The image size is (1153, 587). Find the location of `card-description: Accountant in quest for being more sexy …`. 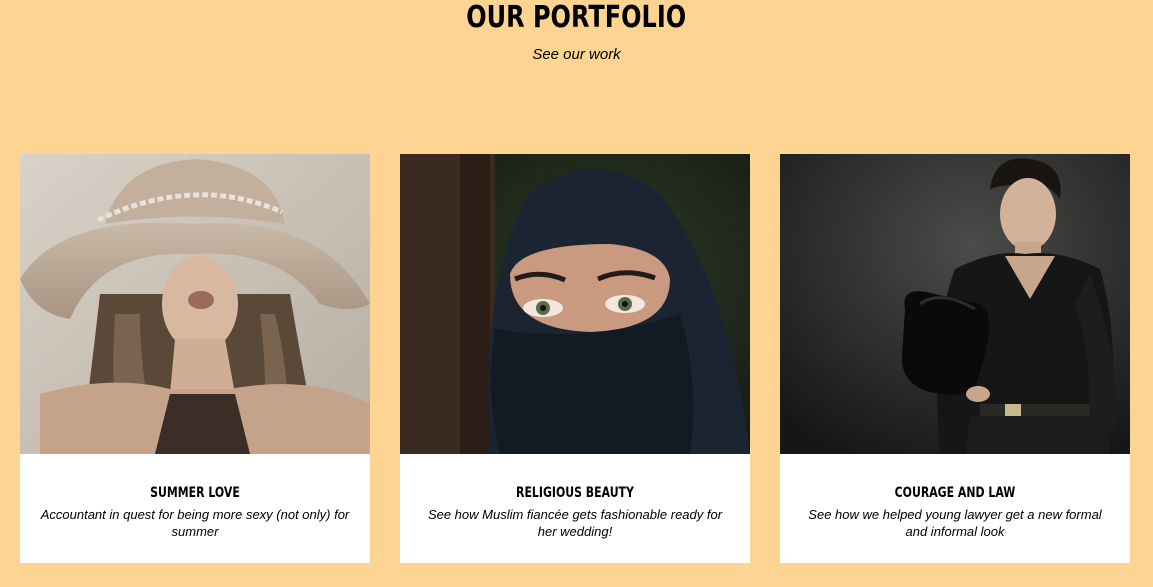

card-description: Accountant in quest for being more sexy … is located at coordinates (195, 523).